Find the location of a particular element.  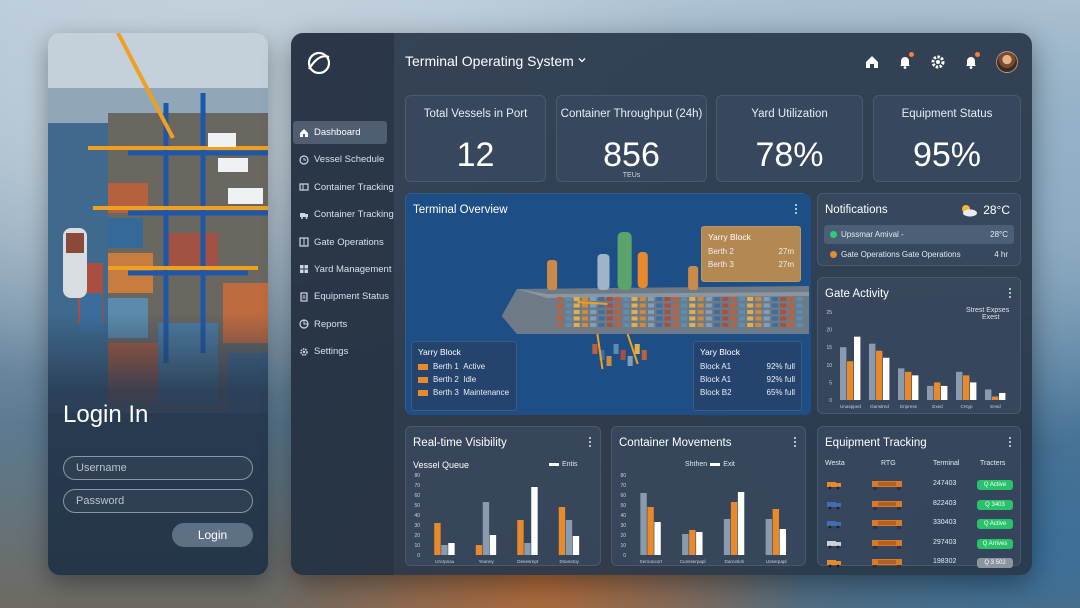

avatar is located at coordinates (1007, 62).